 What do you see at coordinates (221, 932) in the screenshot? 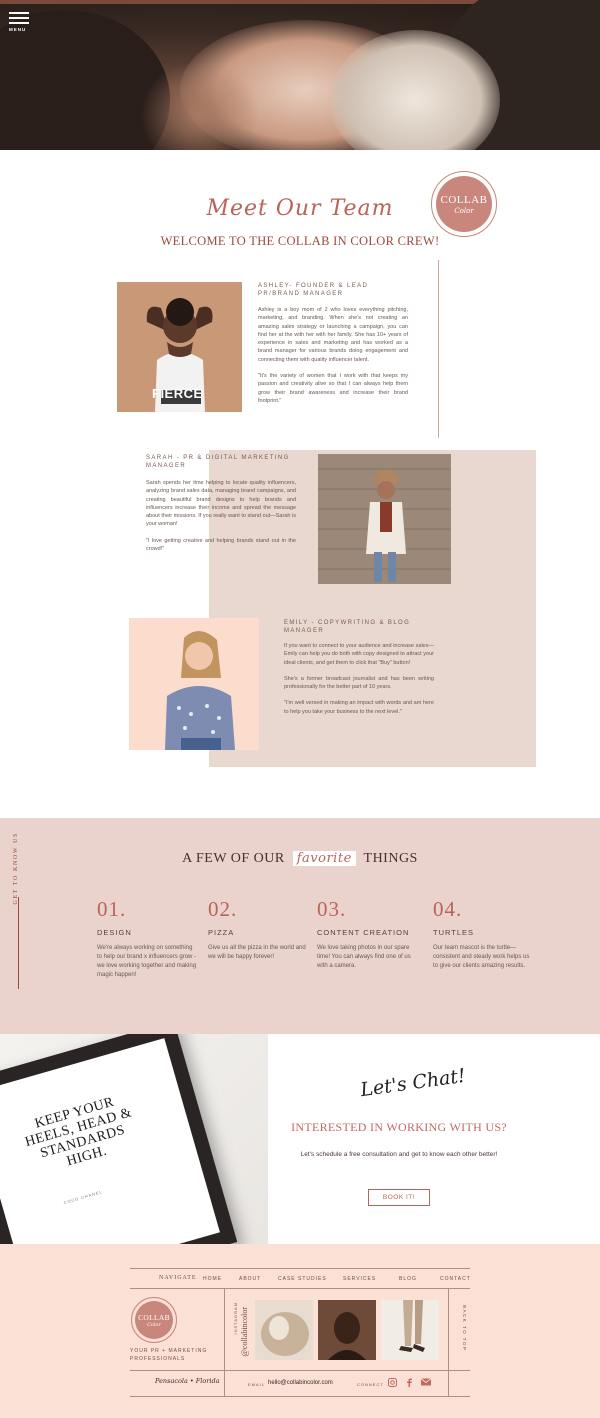
I see `favorite-title: PIZZA` at bounding box center [221, 932].